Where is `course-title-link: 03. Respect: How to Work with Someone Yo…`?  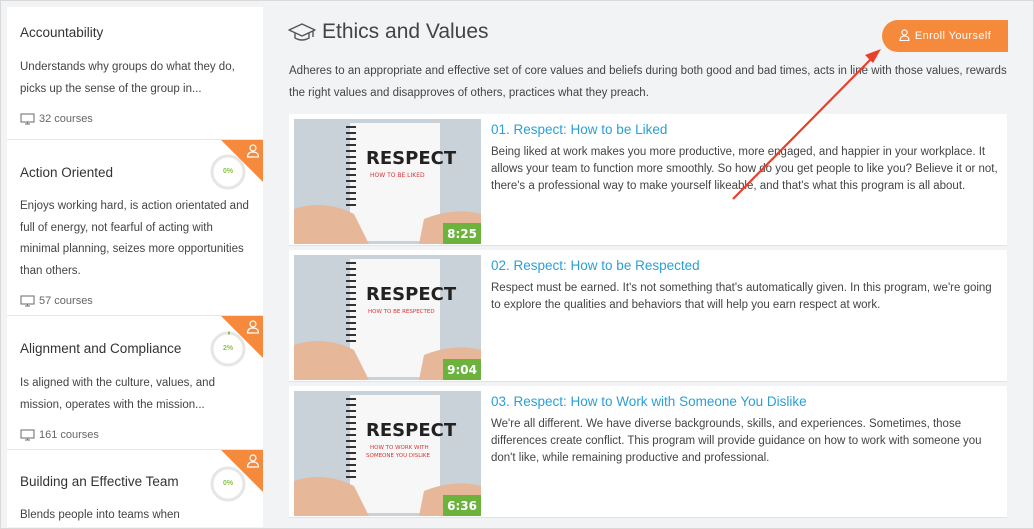
course-title-link: 03. Respect: How to Work with Someone Yo… is located at coordinates (649, 401).